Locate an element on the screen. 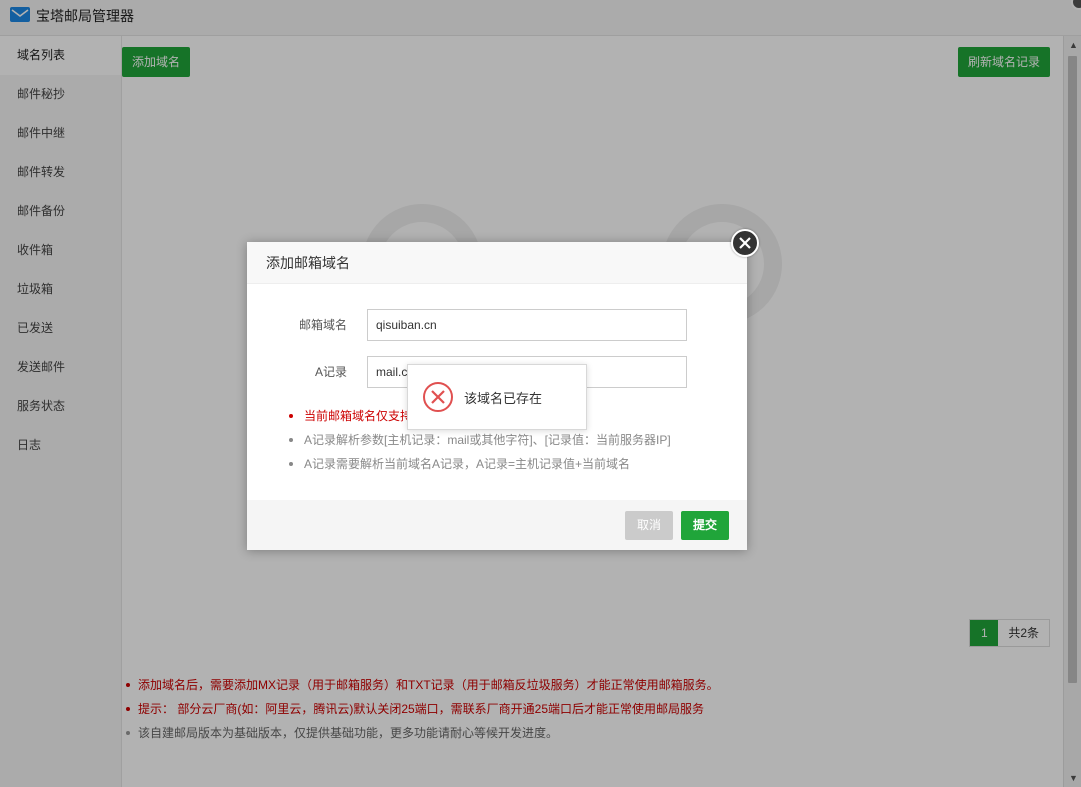  submit-button: 提交 is located at coordinates (705, 525).